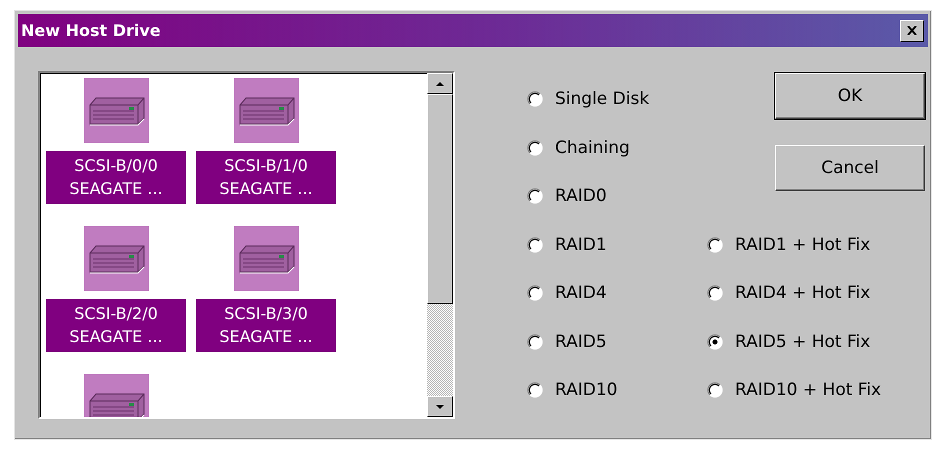  Describe the element at coordinates (617, 148) in the screenshot. I see `radio-option: Chaining` at that location.